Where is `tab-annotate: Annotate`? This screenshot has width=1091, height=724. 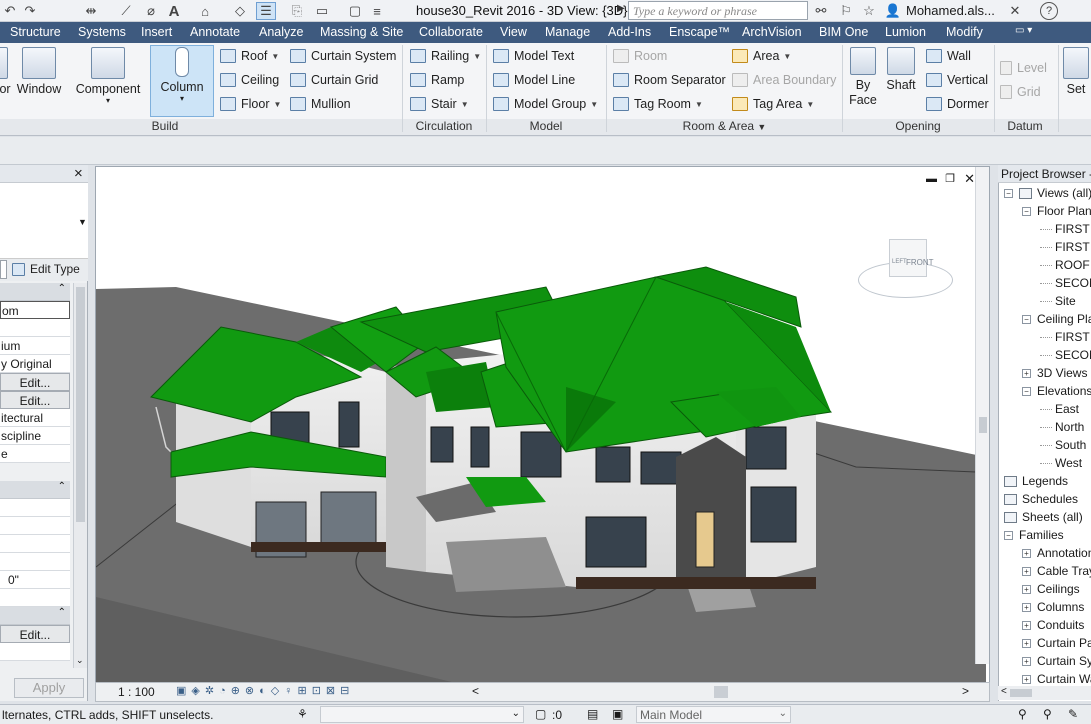
tab-annotate: Annotate is located at coordinates (215, 32).